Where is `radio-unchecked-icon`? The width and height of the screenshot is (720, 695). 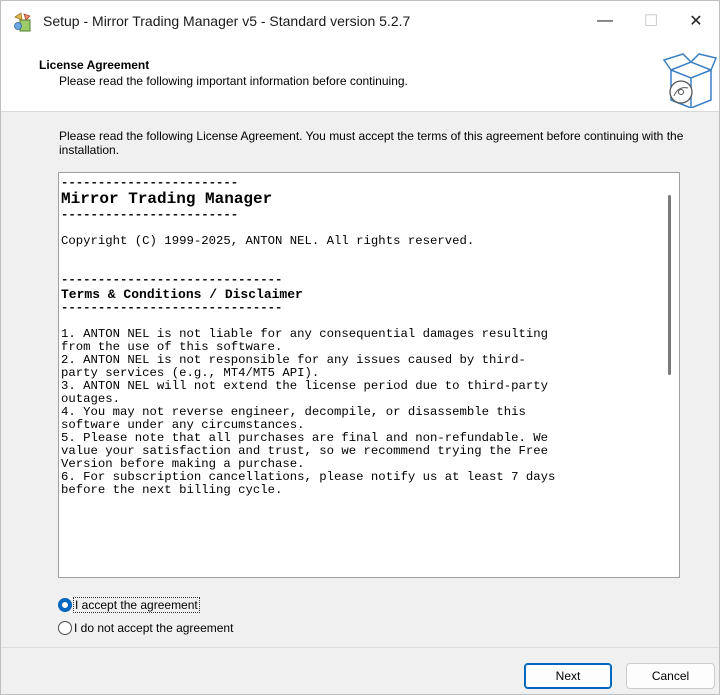 radio-unchecked-icon is located at coordinates (65, 628).